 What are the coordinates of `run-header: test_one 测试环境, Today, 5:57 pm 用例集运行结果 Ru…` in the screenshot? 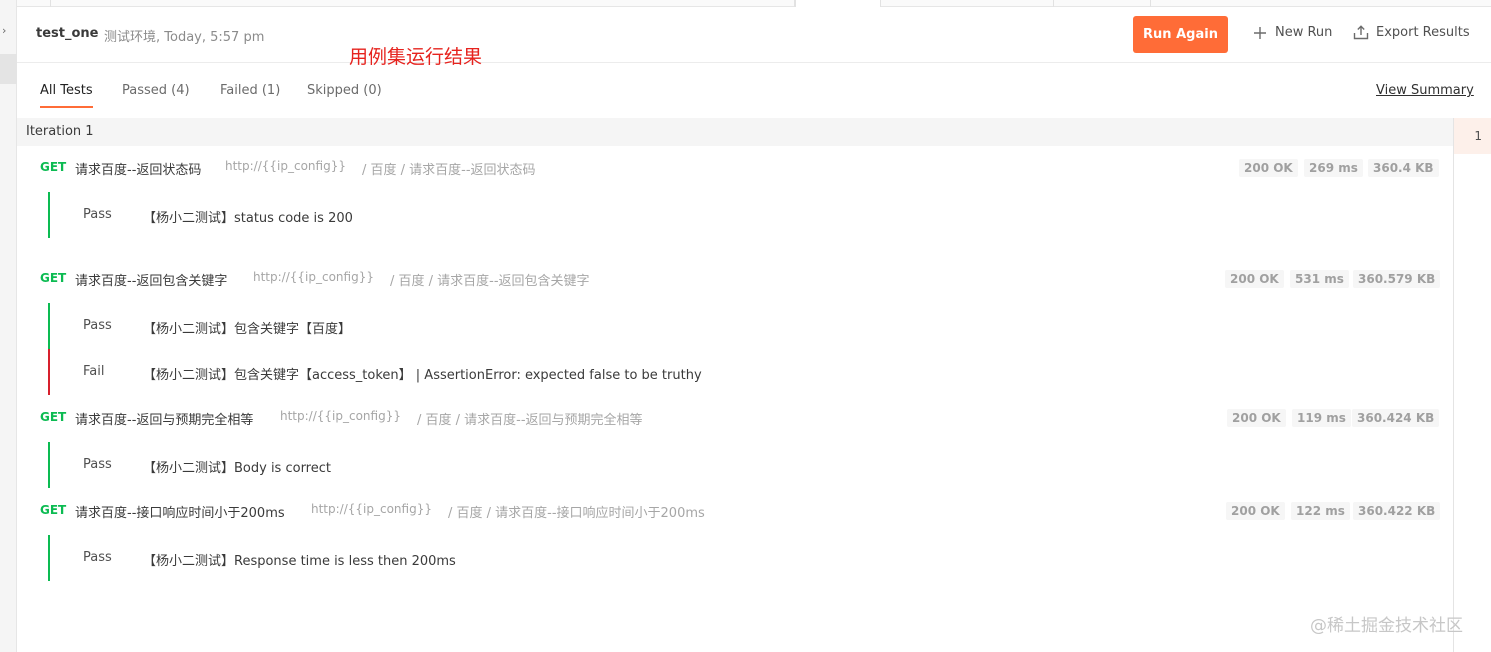 It's located at (754, 37).